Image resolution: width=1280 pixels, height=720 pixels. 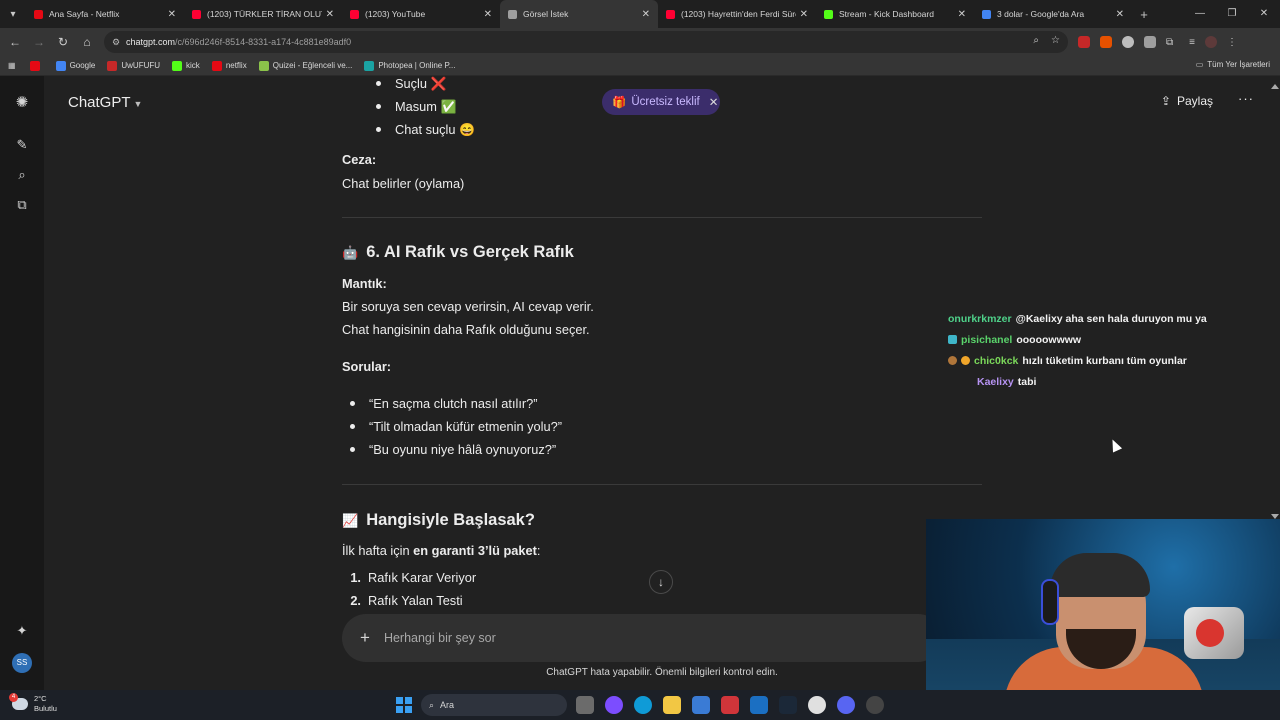 I want to click on restore-icon: ❐, so click(x=1232, y=14).